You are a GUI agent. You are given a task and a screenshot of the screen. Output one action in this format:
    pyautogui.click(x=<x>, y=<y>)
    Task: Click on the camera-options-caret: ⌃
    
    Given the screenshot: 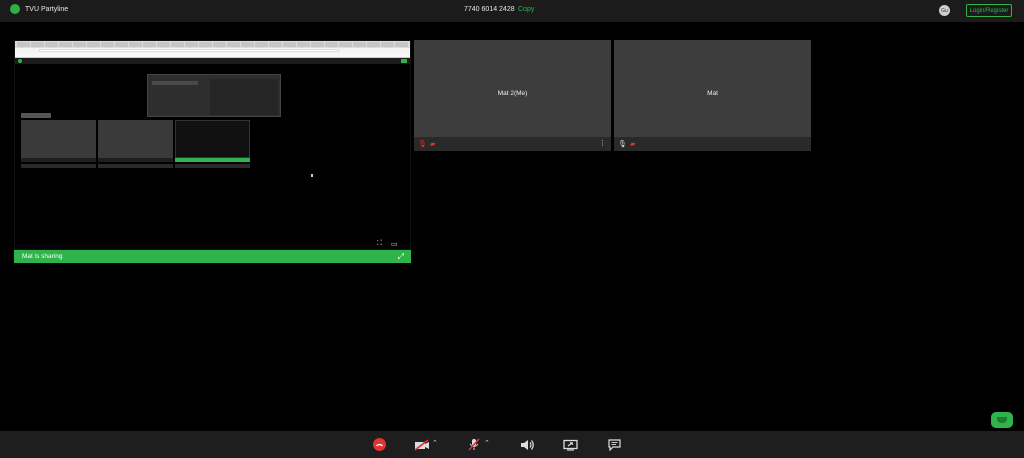 What is the action you would take?
    pyautogui.click(x=435, y=443)
    